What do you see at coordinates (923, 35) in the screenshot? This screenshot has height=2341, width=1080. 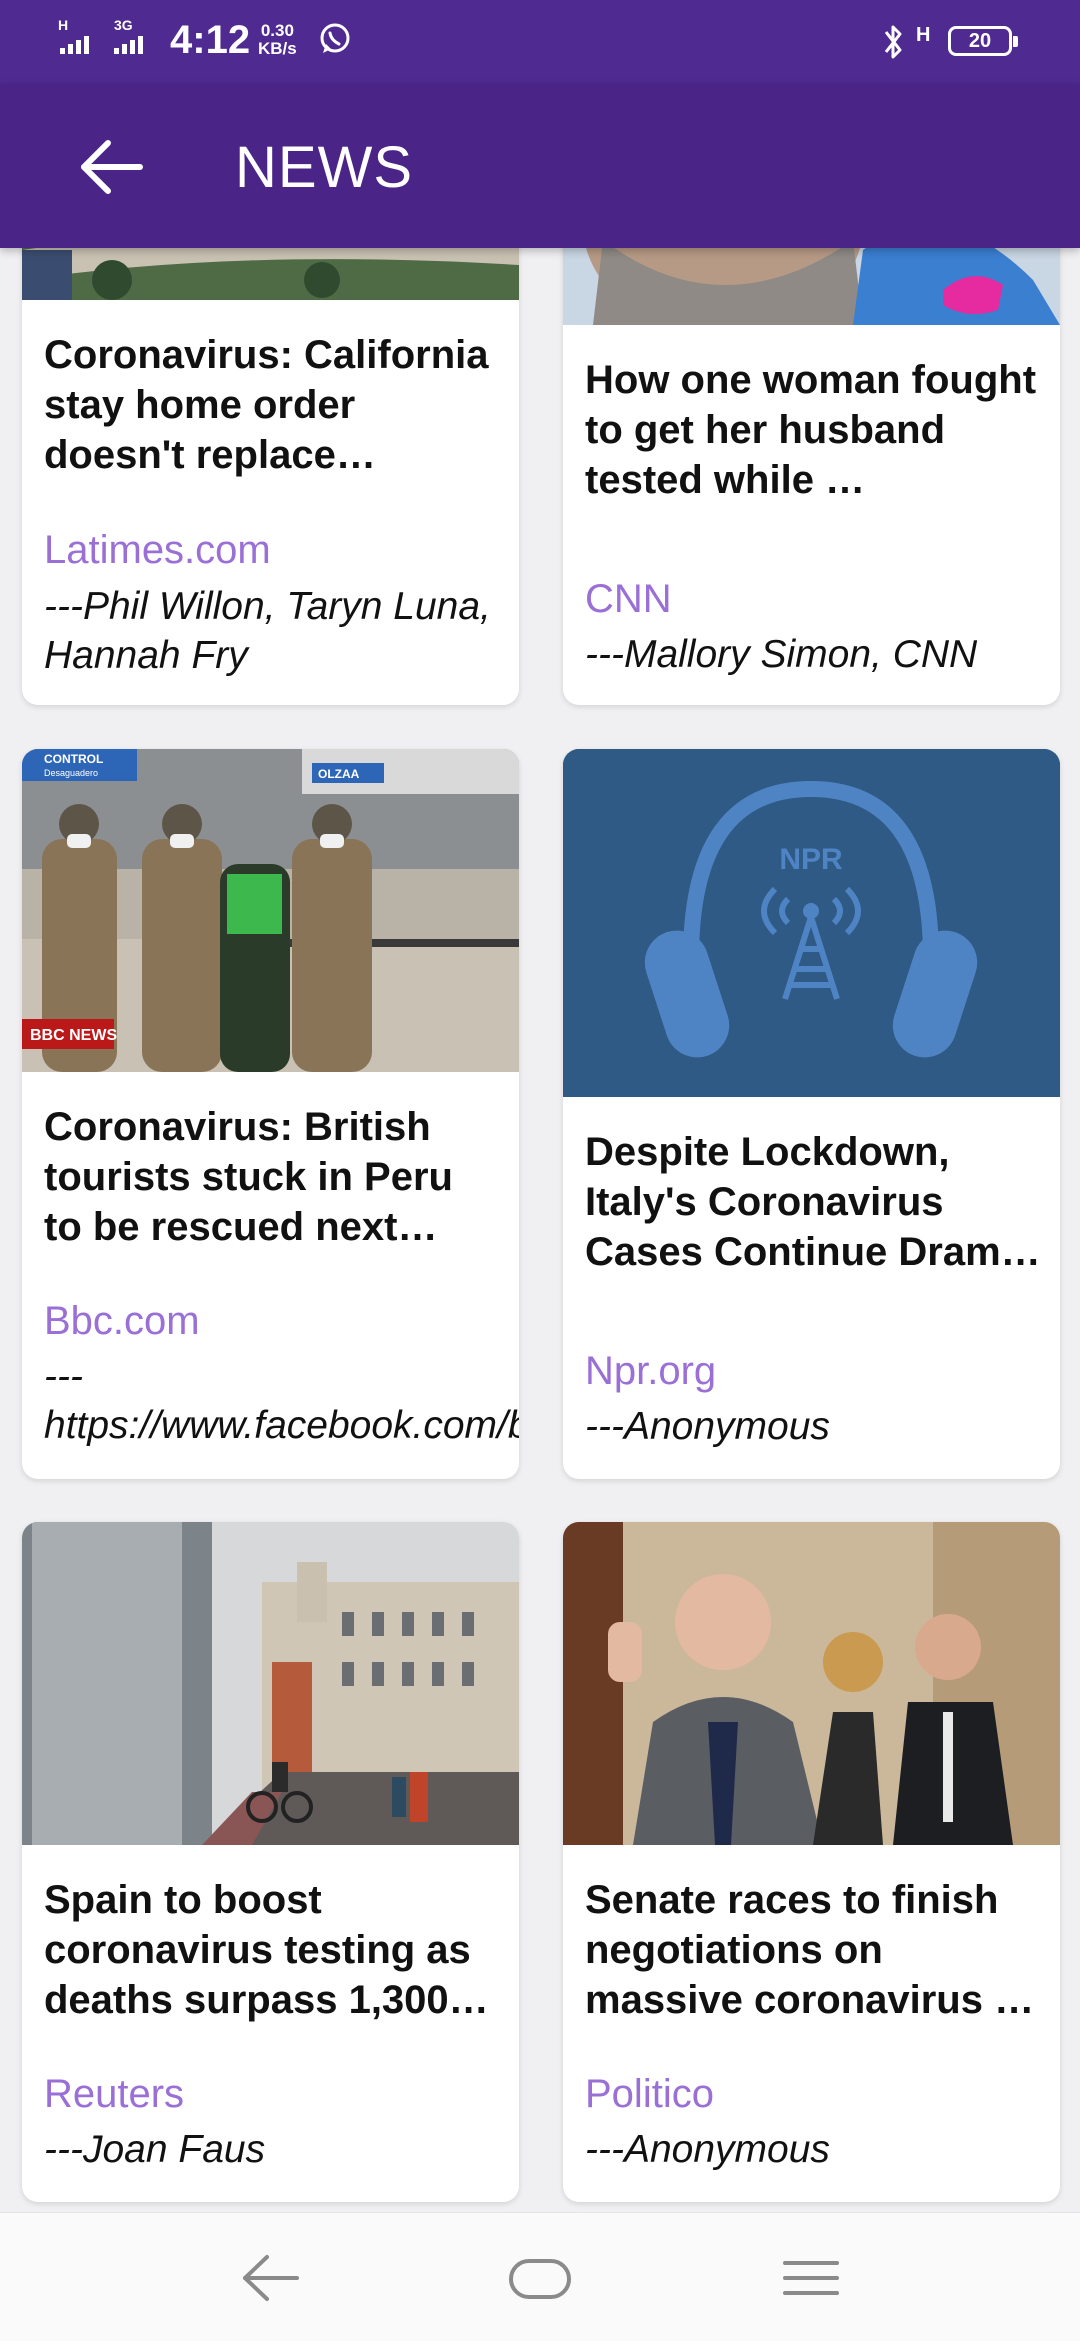 I see `network-type-indicator: H` at bounding box center [923, 35].